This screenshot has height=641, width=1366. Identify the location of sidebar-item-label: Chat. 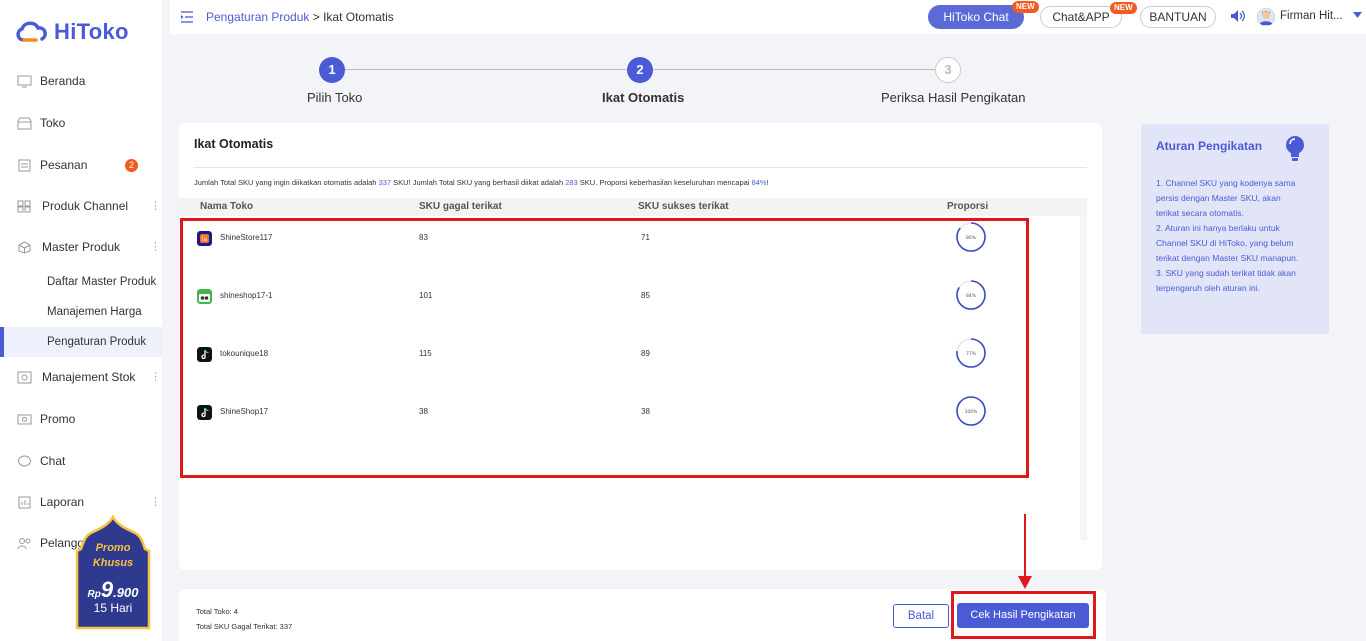
(53, 461).